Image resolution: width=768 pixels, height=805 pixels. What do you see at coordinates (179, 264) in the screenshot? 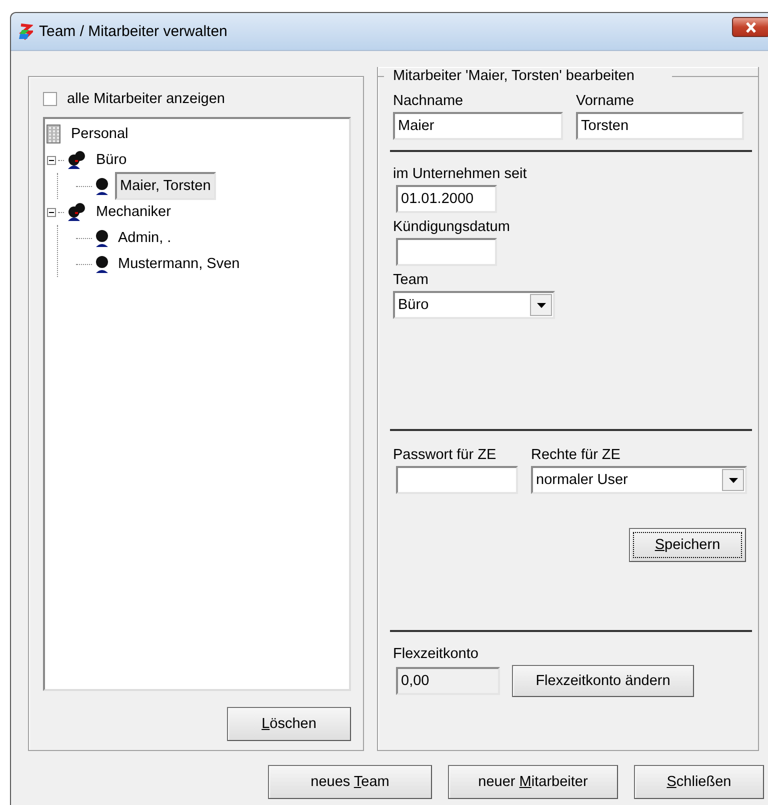
I see `tree-item: Mustermann, Sven` at bounding box center [179, 264].